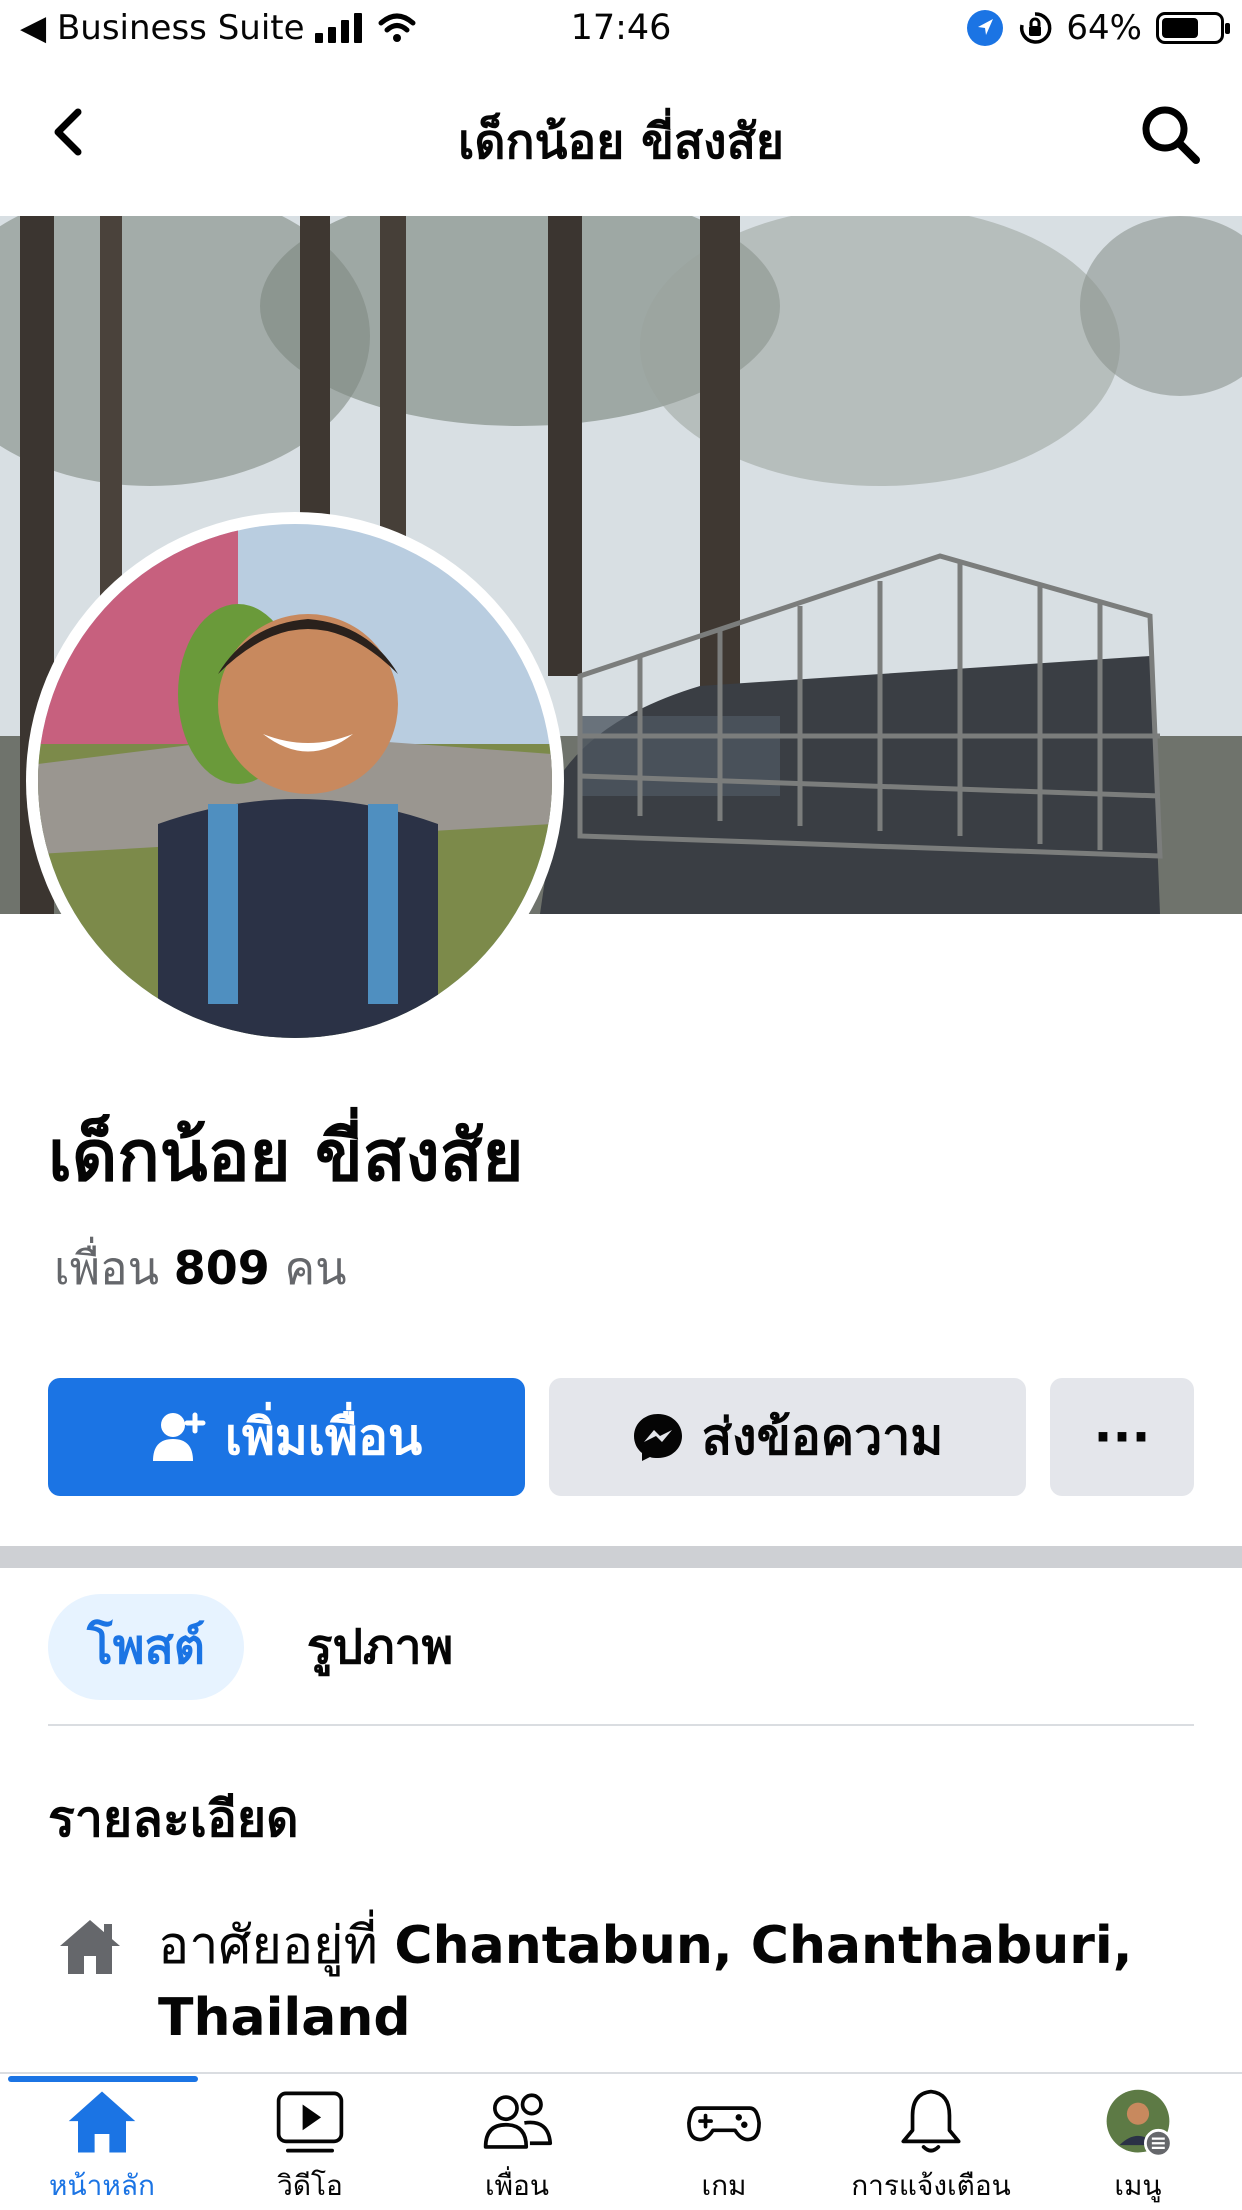 The image size is (1242, 2210). I want to click on location-arrow-icon, so click(985, 28).